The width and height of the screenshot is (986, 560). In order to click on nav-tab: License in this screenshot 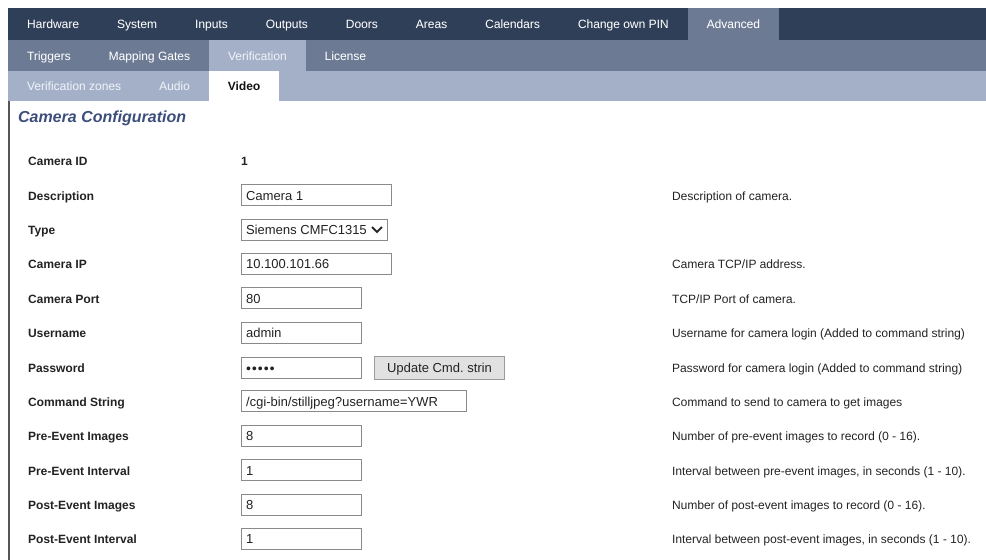, I will do `click(346, 55)`.